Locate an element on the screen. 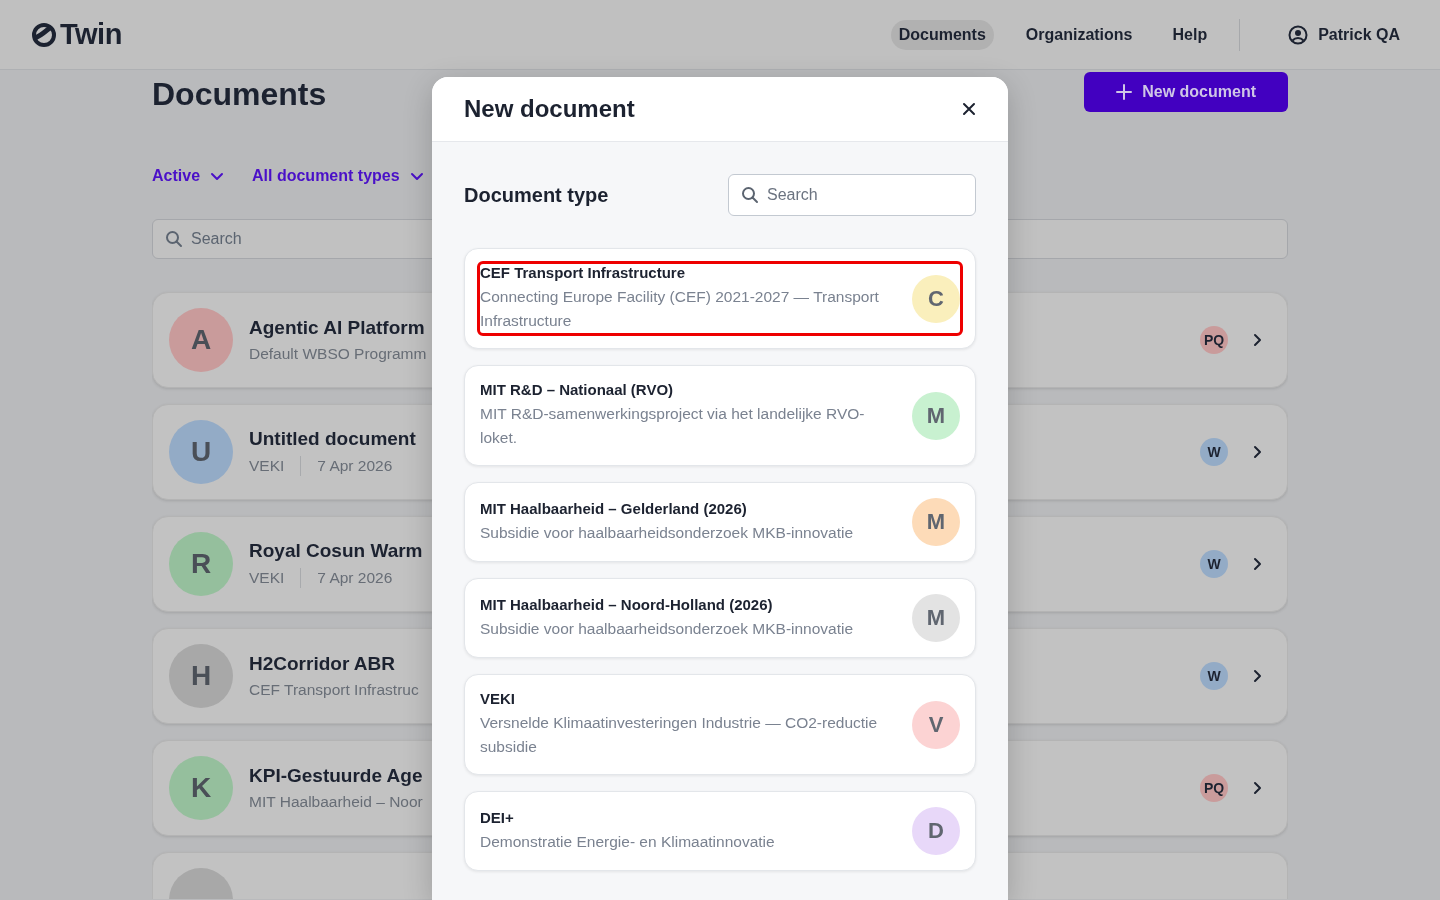 The image size is (1440, 900). document-title: KPI-Gestuurde Age is located at coordinates (336, 776).